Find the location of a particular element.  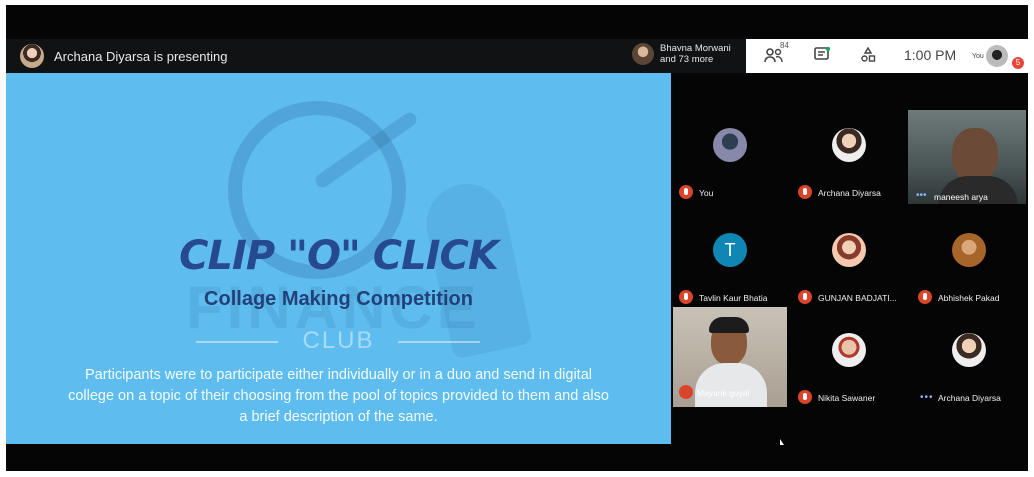

participant-tile: Archana Diyarsa is located at coordinates (848, 155).